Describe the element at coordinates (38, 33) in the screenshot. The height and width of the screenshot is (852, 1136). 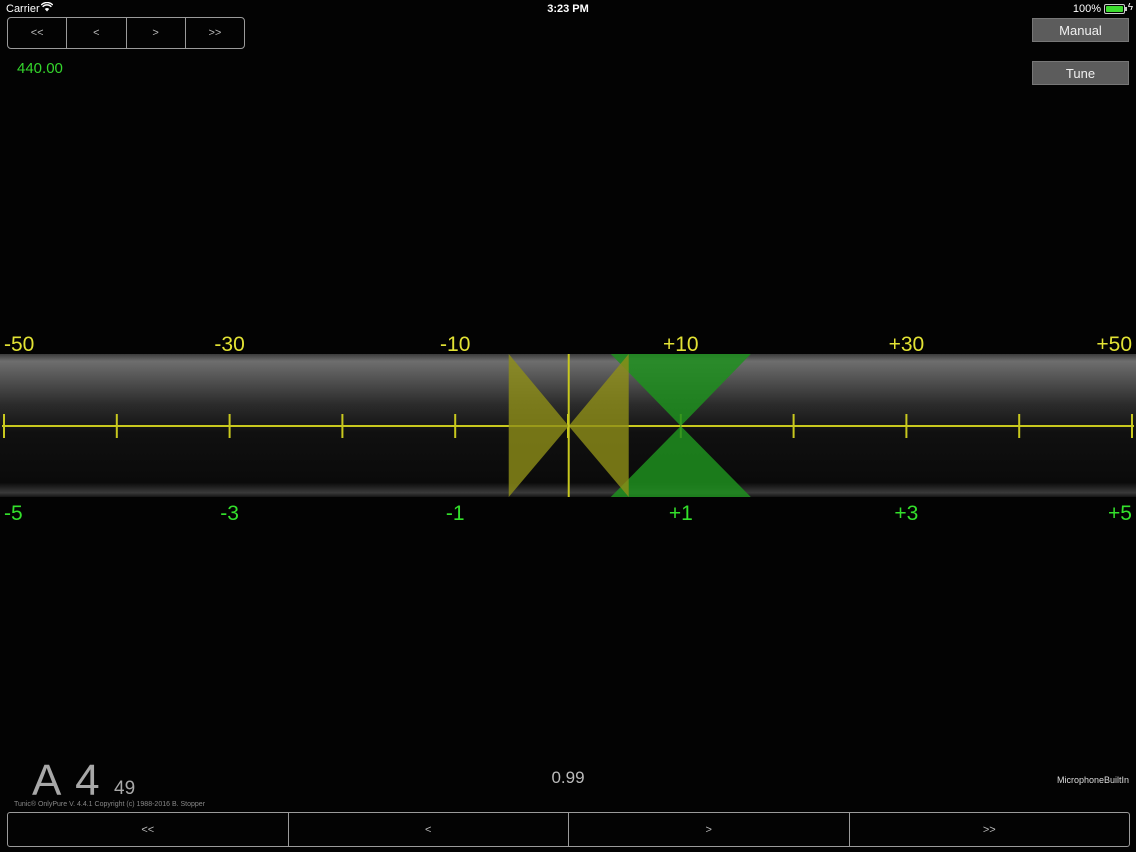
I see `top-first-button: <<` at that location.